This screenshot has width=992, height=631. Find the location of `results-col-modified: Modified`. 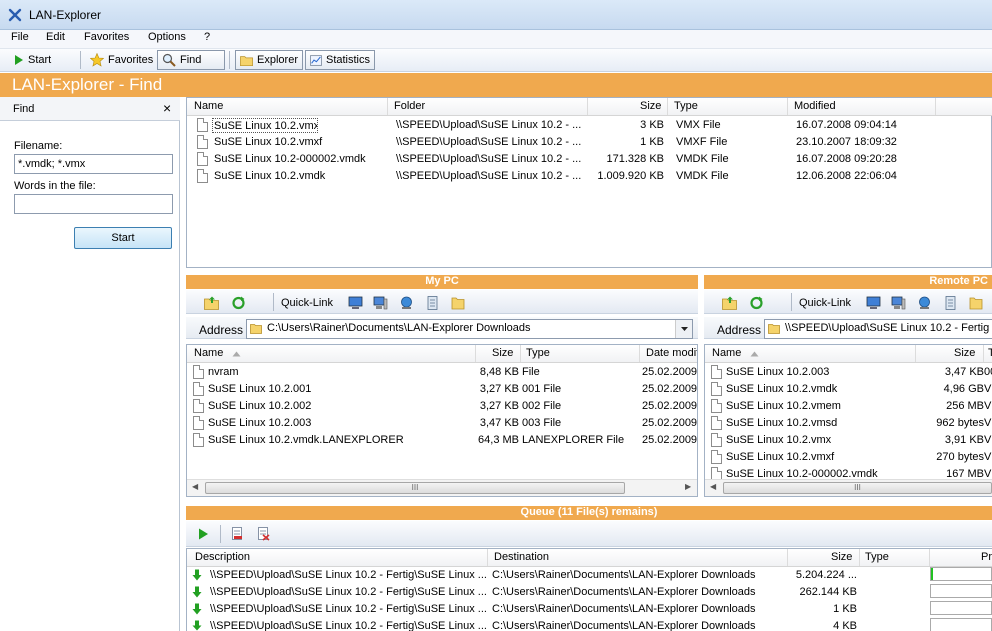

results-col-modified: Modified is located at coordinates (815, 106).